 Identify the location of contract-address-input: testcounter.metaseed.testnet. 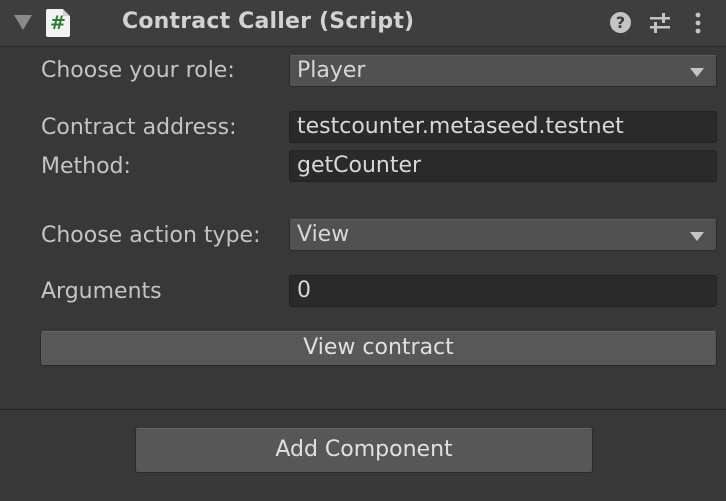
(503, 127).